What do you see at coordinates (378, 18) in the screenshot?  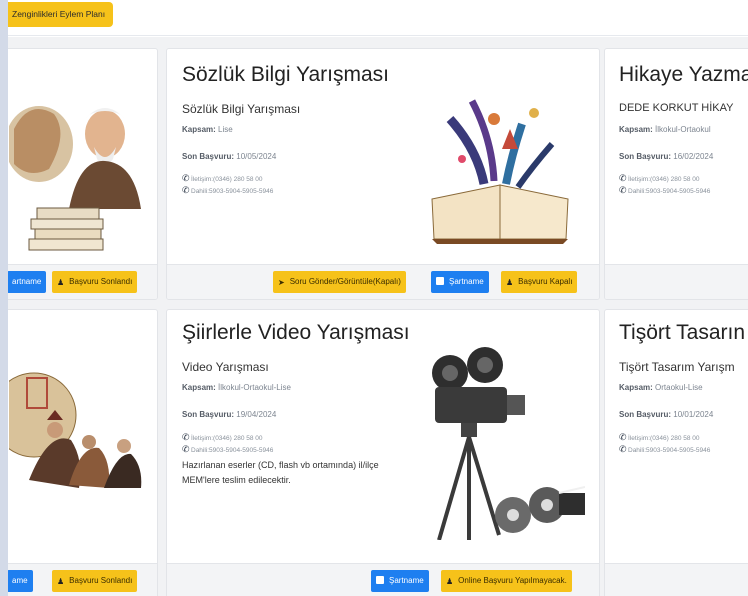 I see `top-bar: Zenginlikleri Eylem Planı` at bounding box center [378, 18].